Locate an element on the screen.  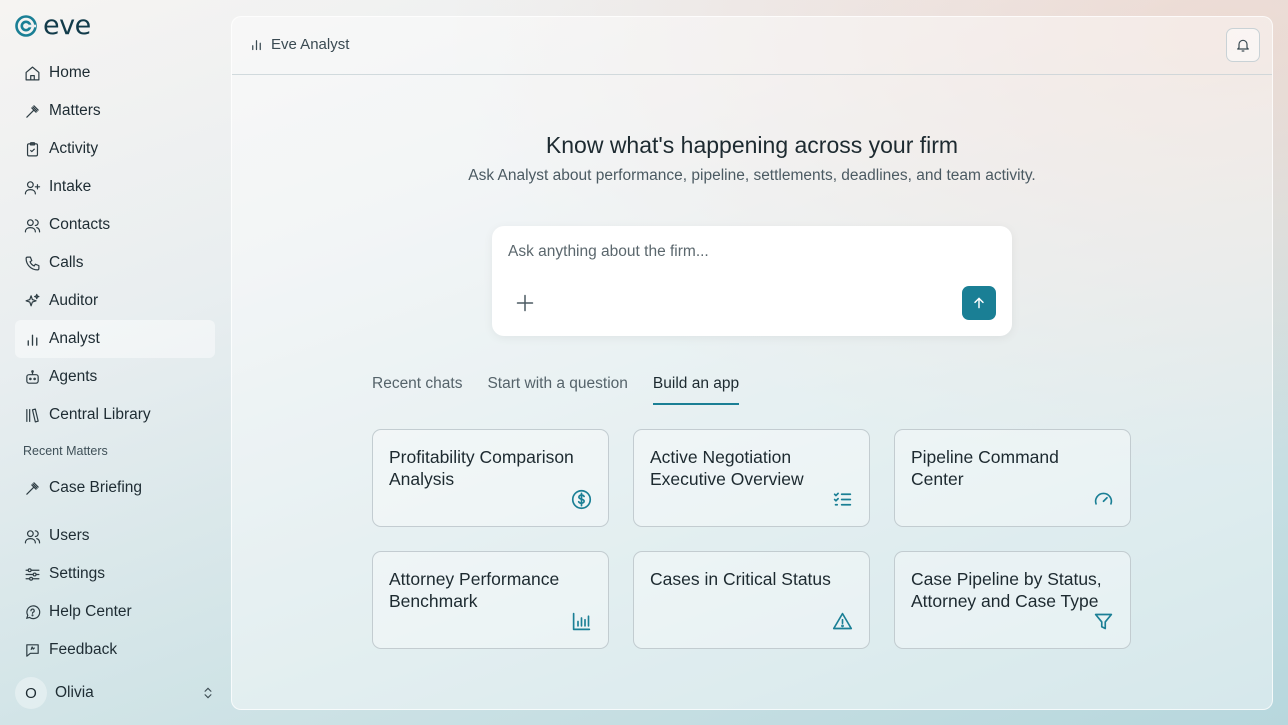
sidebar-item-matters: Matters is located at coordinates (115, 111).